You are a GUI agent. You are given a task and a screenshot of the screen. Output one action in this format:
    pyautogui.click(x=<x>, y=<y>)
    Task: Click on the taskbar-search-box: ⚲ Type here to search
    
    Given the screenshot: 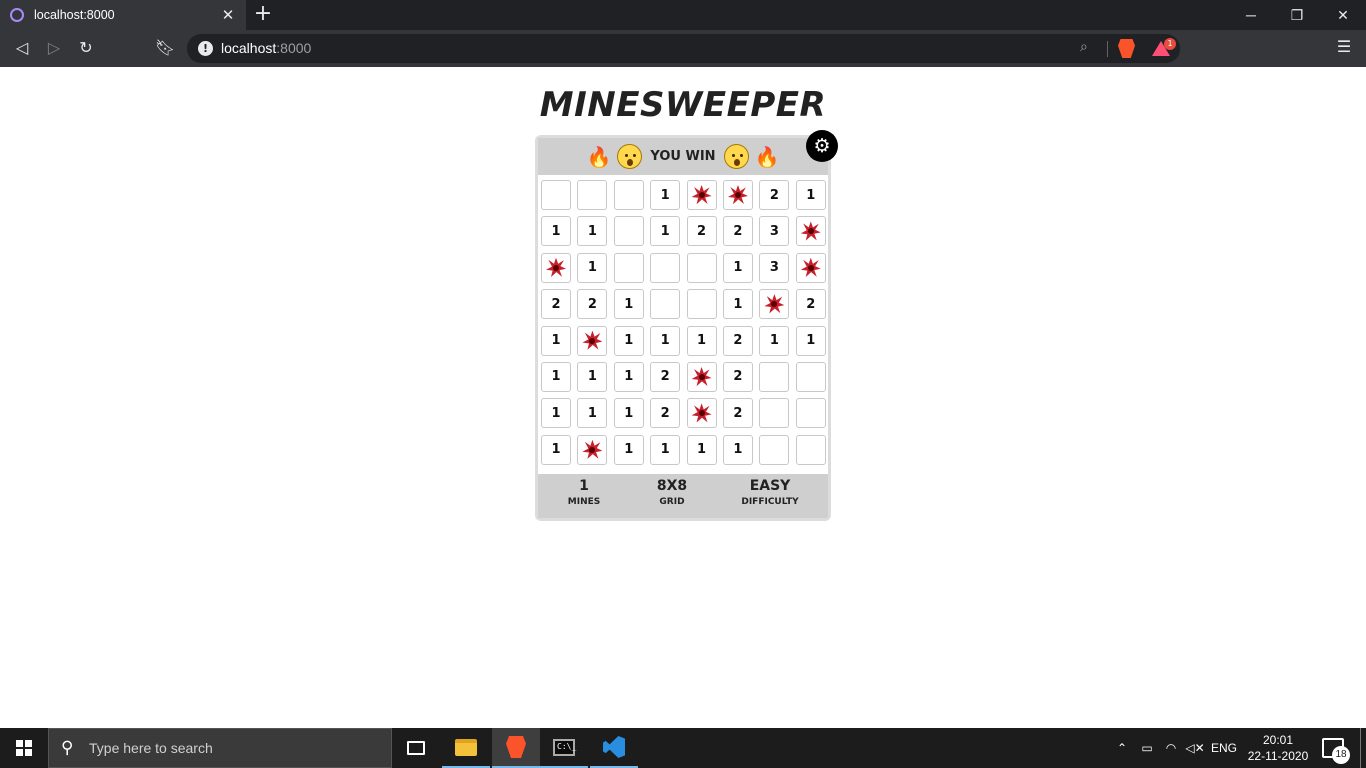 What is the action you would take?
    pyautogui.click(x=220, y=748)
    